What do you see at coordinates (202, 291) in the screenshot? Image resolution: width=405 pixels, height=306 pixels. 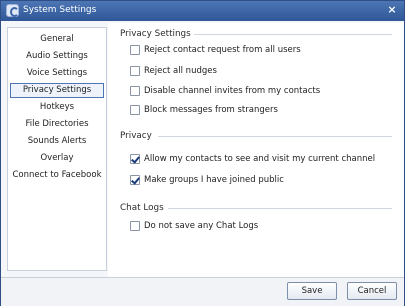 I see `dialog-footer: Save Cancel` at bounding box center [202, 291].